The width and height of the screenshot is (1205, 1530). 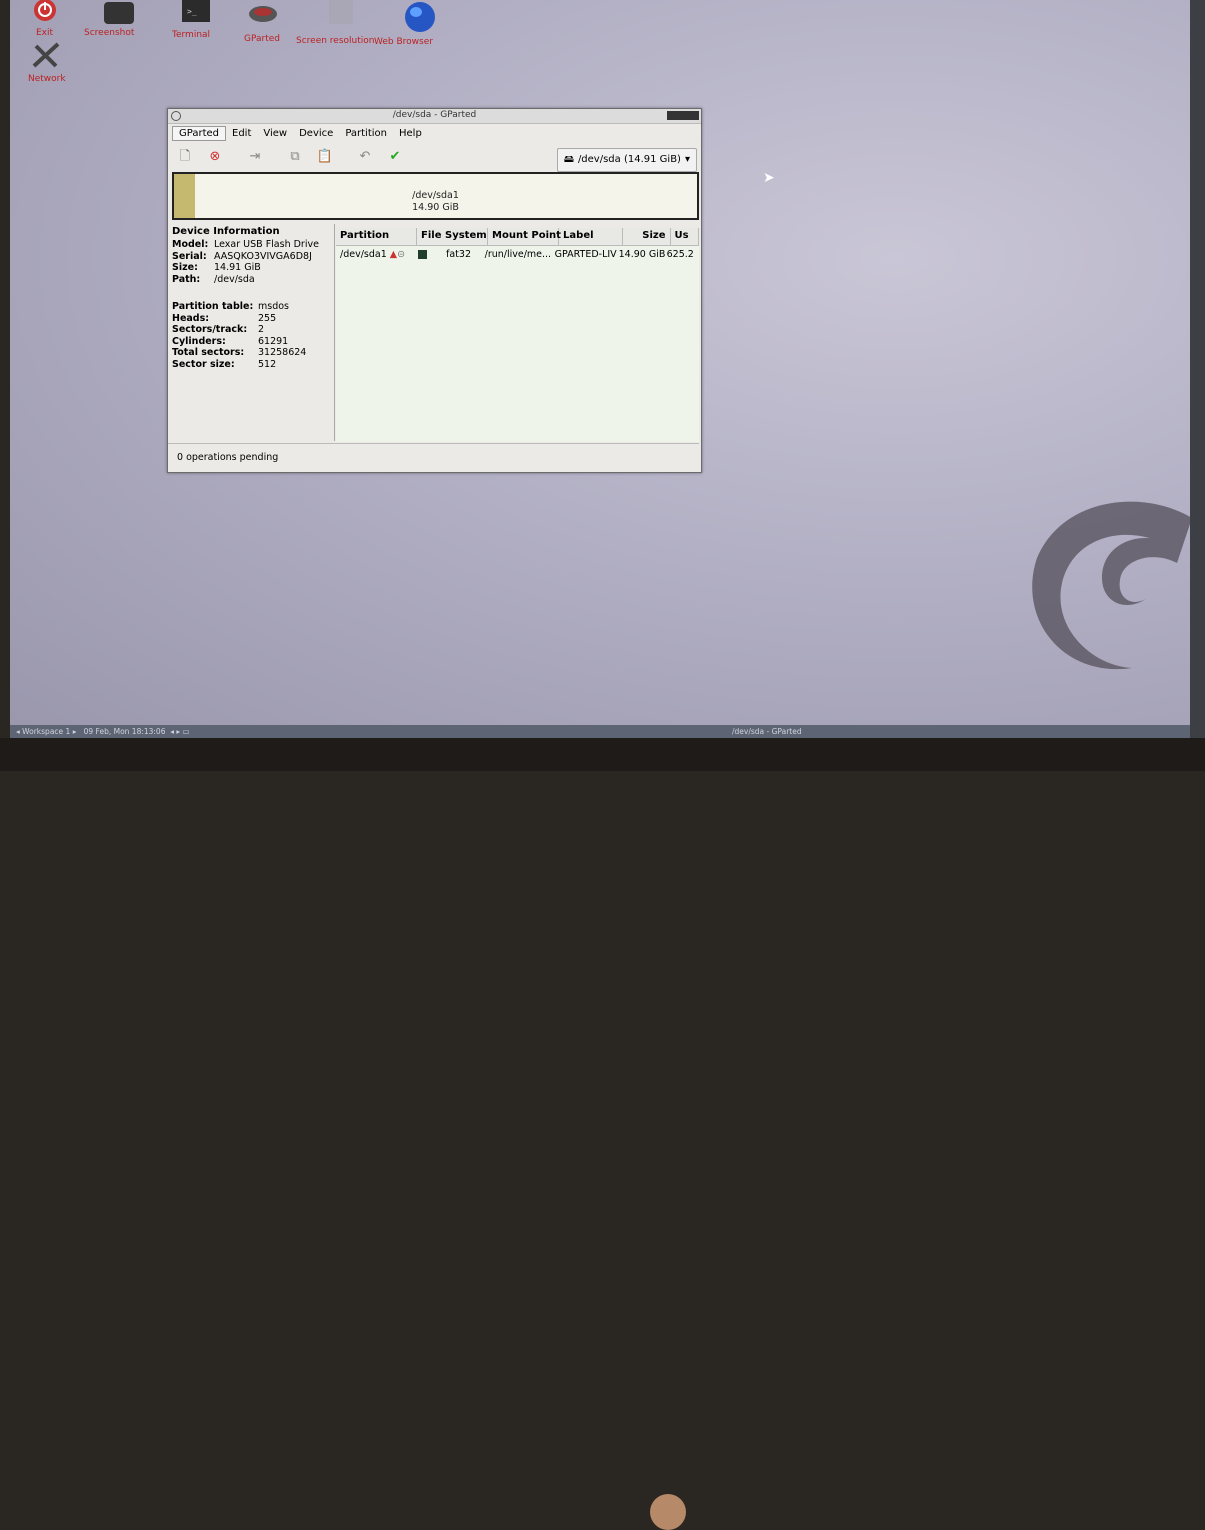 I want to click on info-key: Sectors/track:, so click(x=210, y=329).